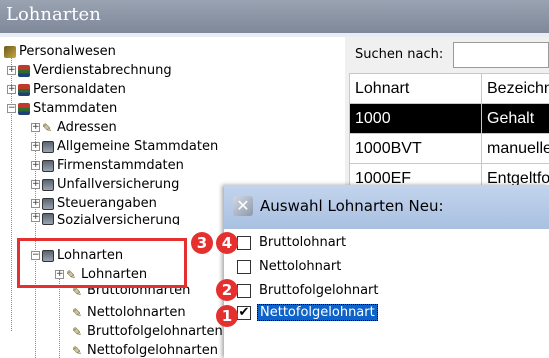  Describe the element at coordinates (107, 203) in the screenshot. I see `tree-item-label: Steuerangaben` at that location.